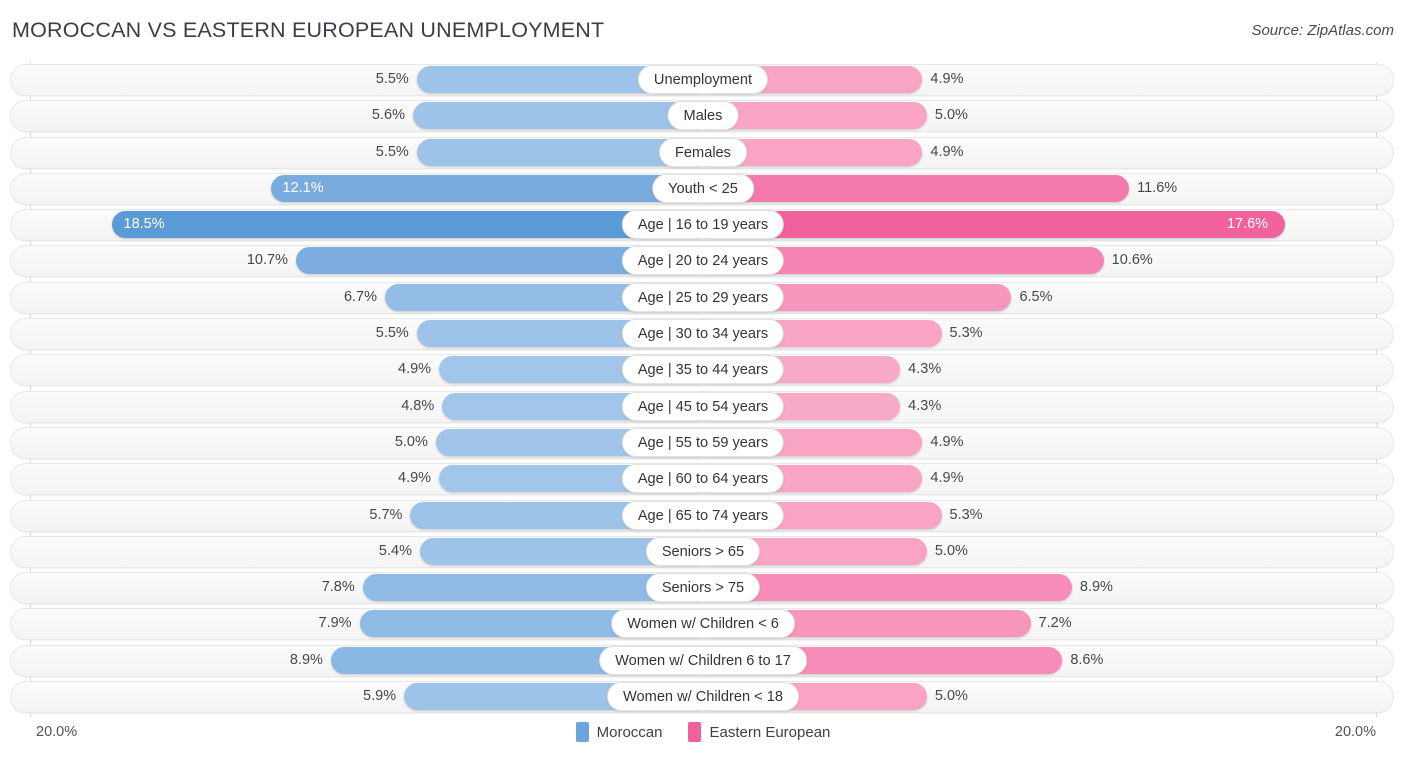 This screenshot has height=757, width=1406. I want to click on chart-row: 12.1% 11.6% Youth < 25, so click(703, 189).